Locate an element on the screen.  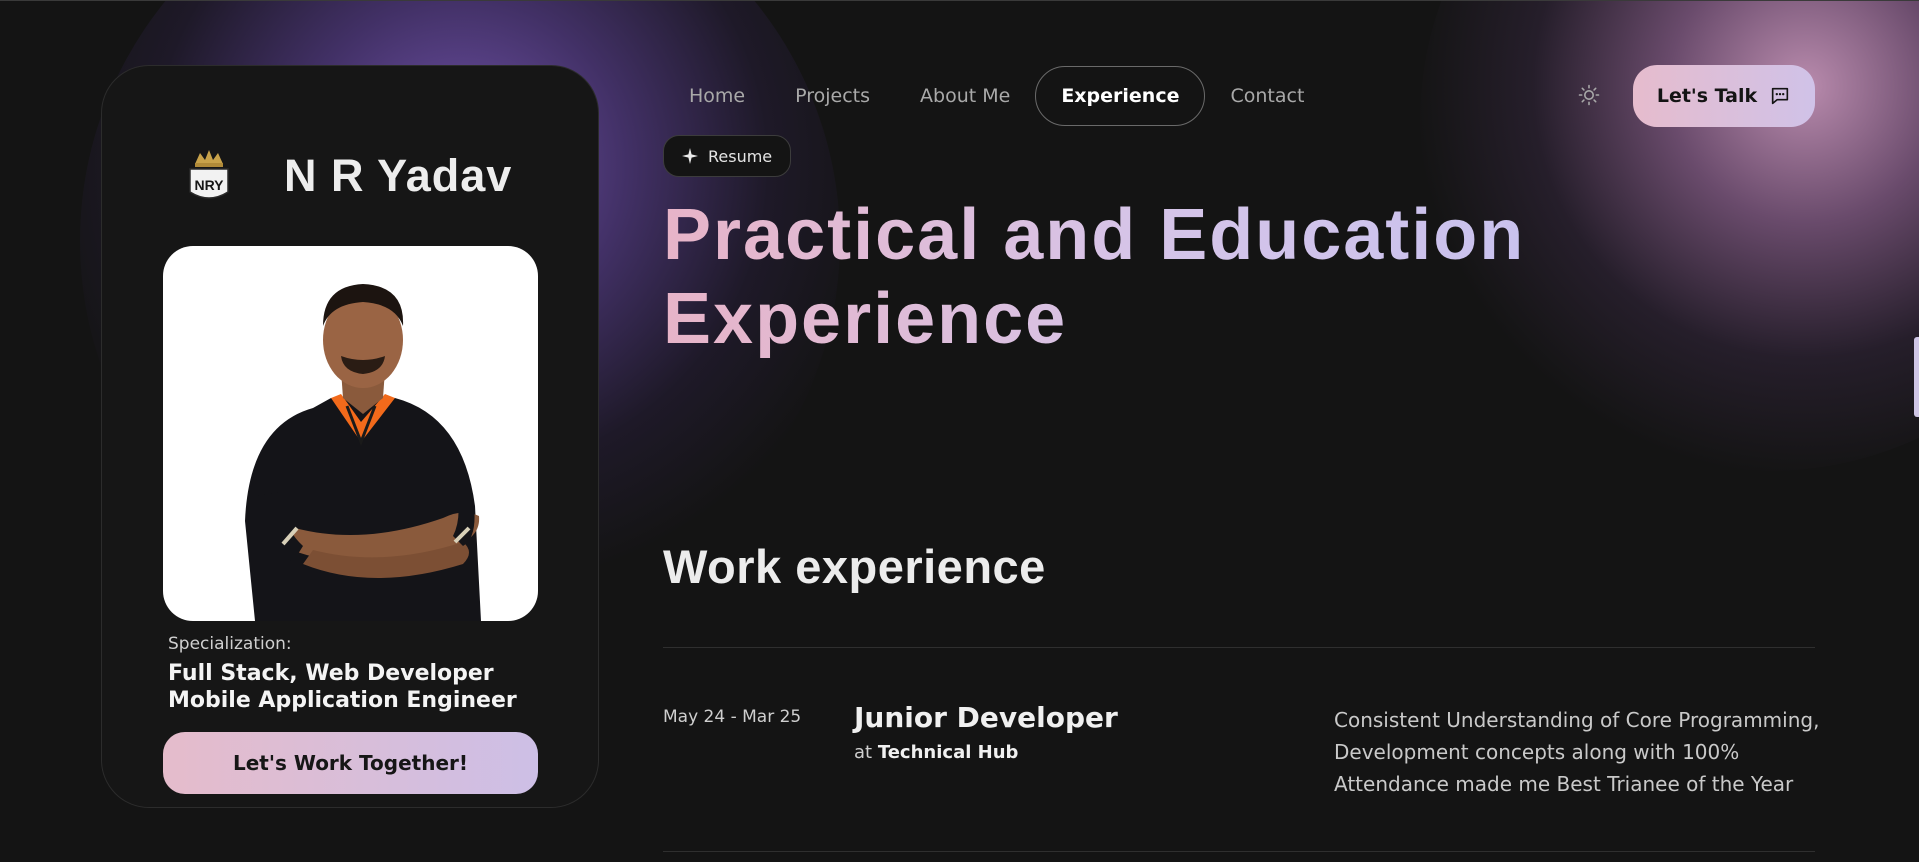
page-title: Practical and Education Experience is located at coordinates (1094, 277).